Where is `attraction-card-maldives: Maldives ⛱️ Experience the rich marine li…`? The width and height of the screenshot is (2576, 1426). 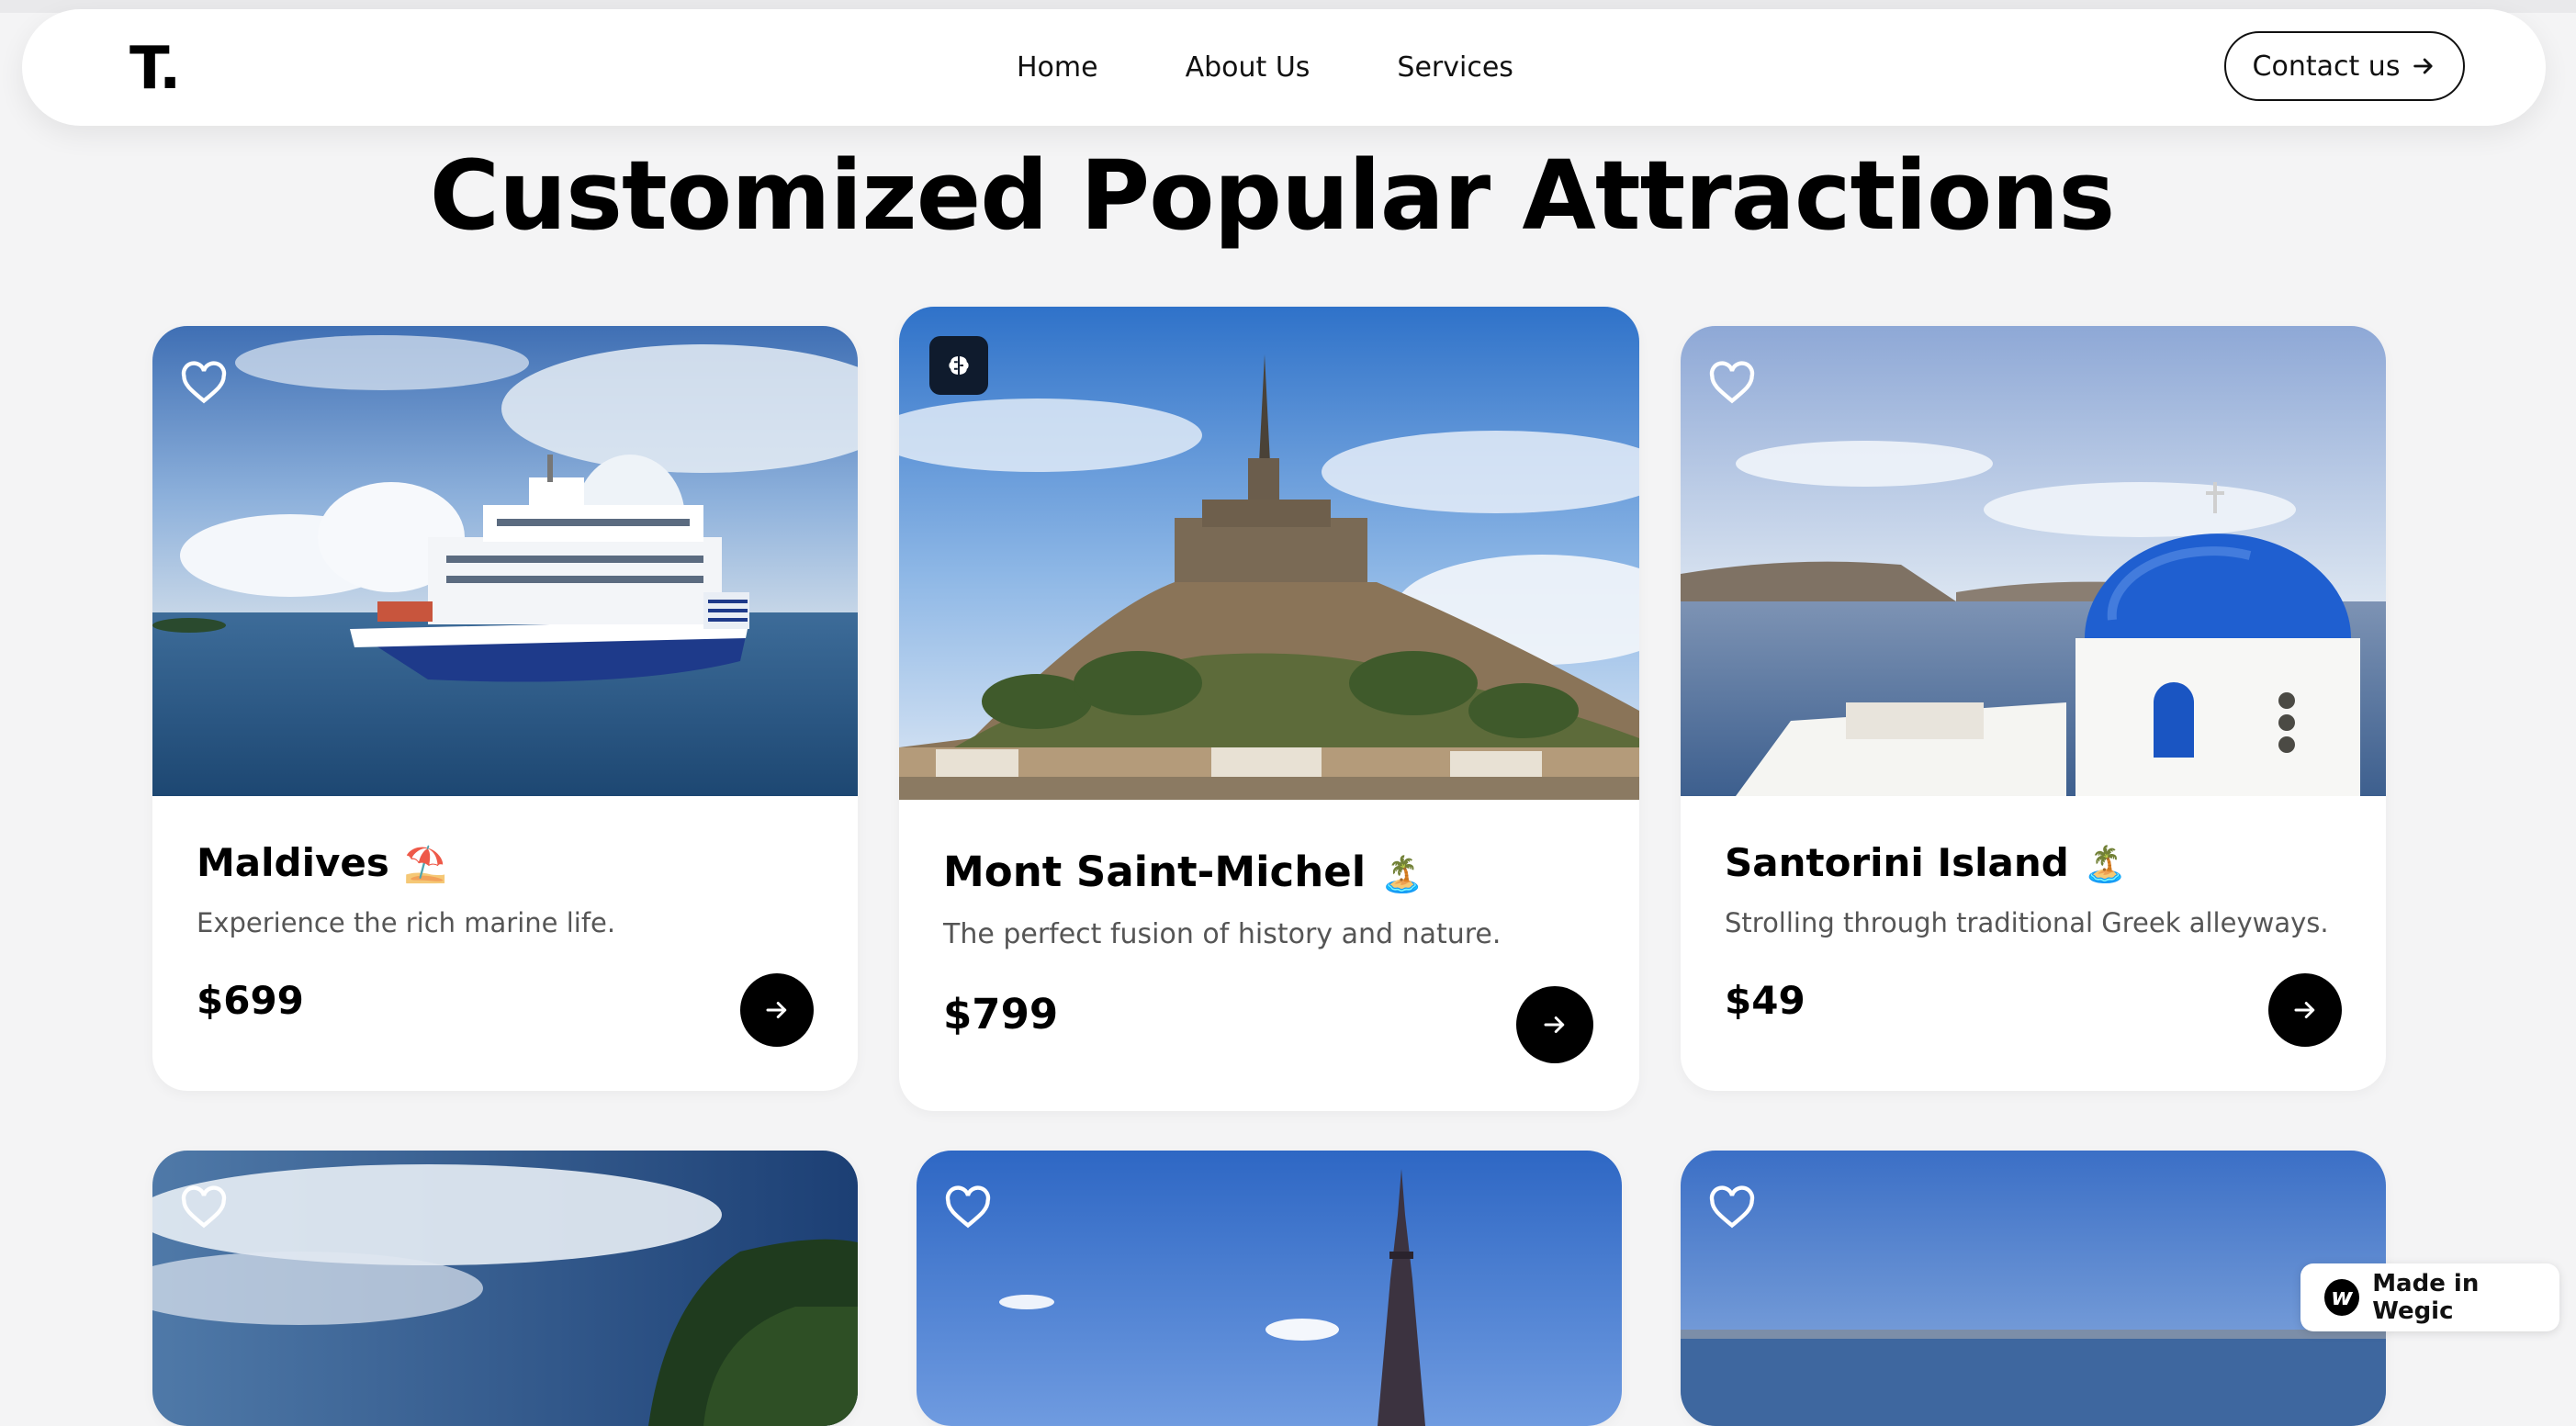 attraction-card-maldives: Maldives ⛱️ Experience the rich marine li… is located at coordinates (505, 708).